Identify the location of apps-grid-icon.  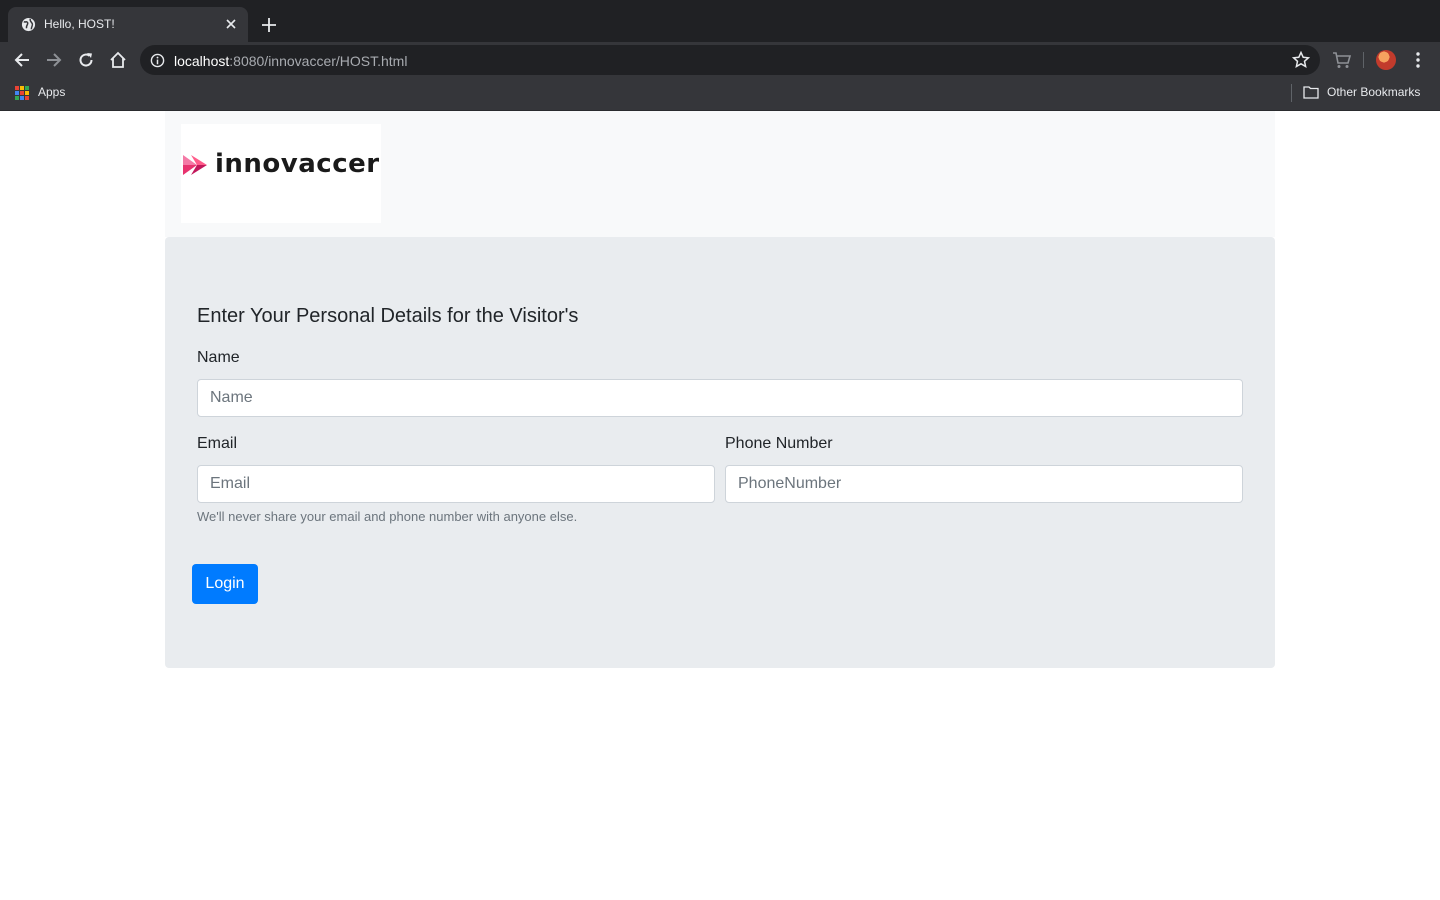
(22, 93).